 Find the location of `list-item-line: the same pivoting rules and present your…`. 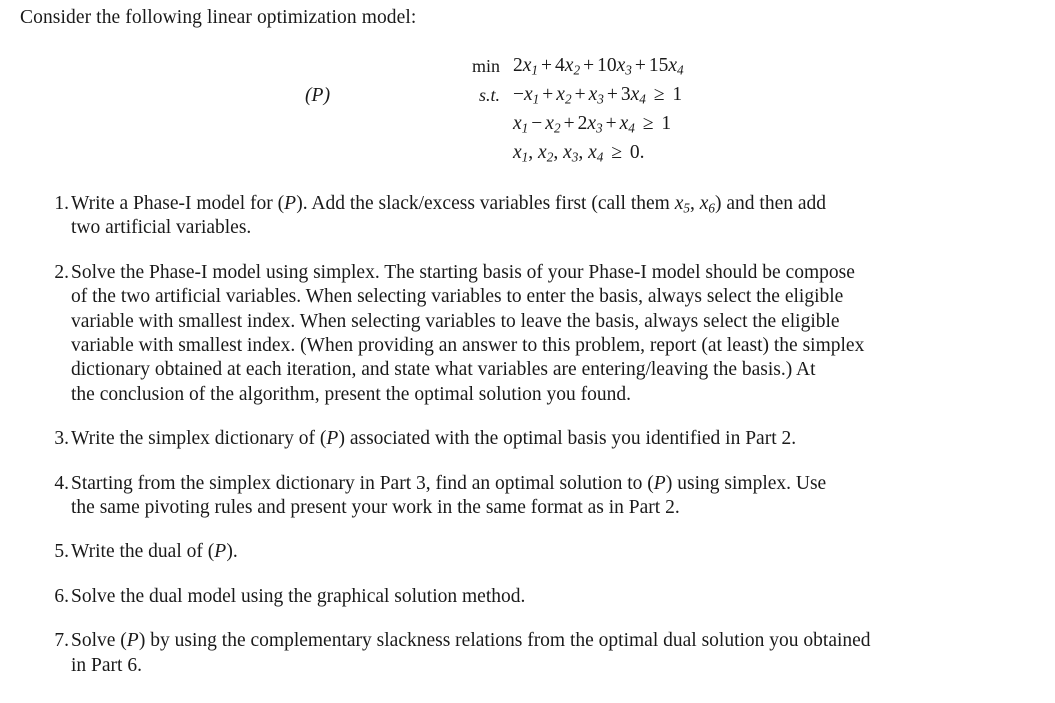

list-item-line: the same pivoting rules and present your… is located at coordinates (375, 508).